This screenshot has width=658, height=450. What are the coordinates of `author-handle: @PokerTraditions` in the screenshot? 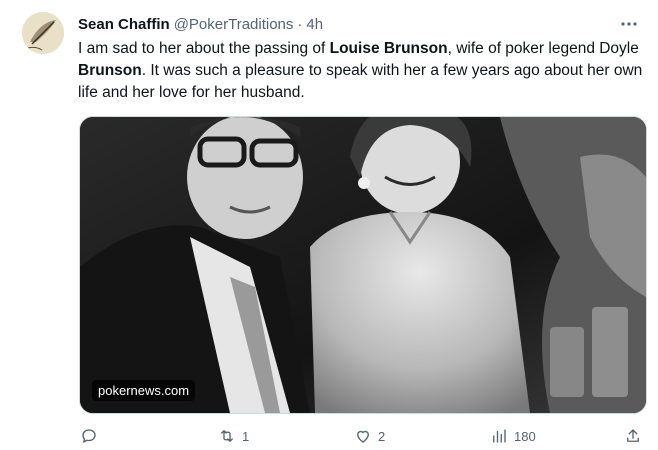 It's located at (234, 24).